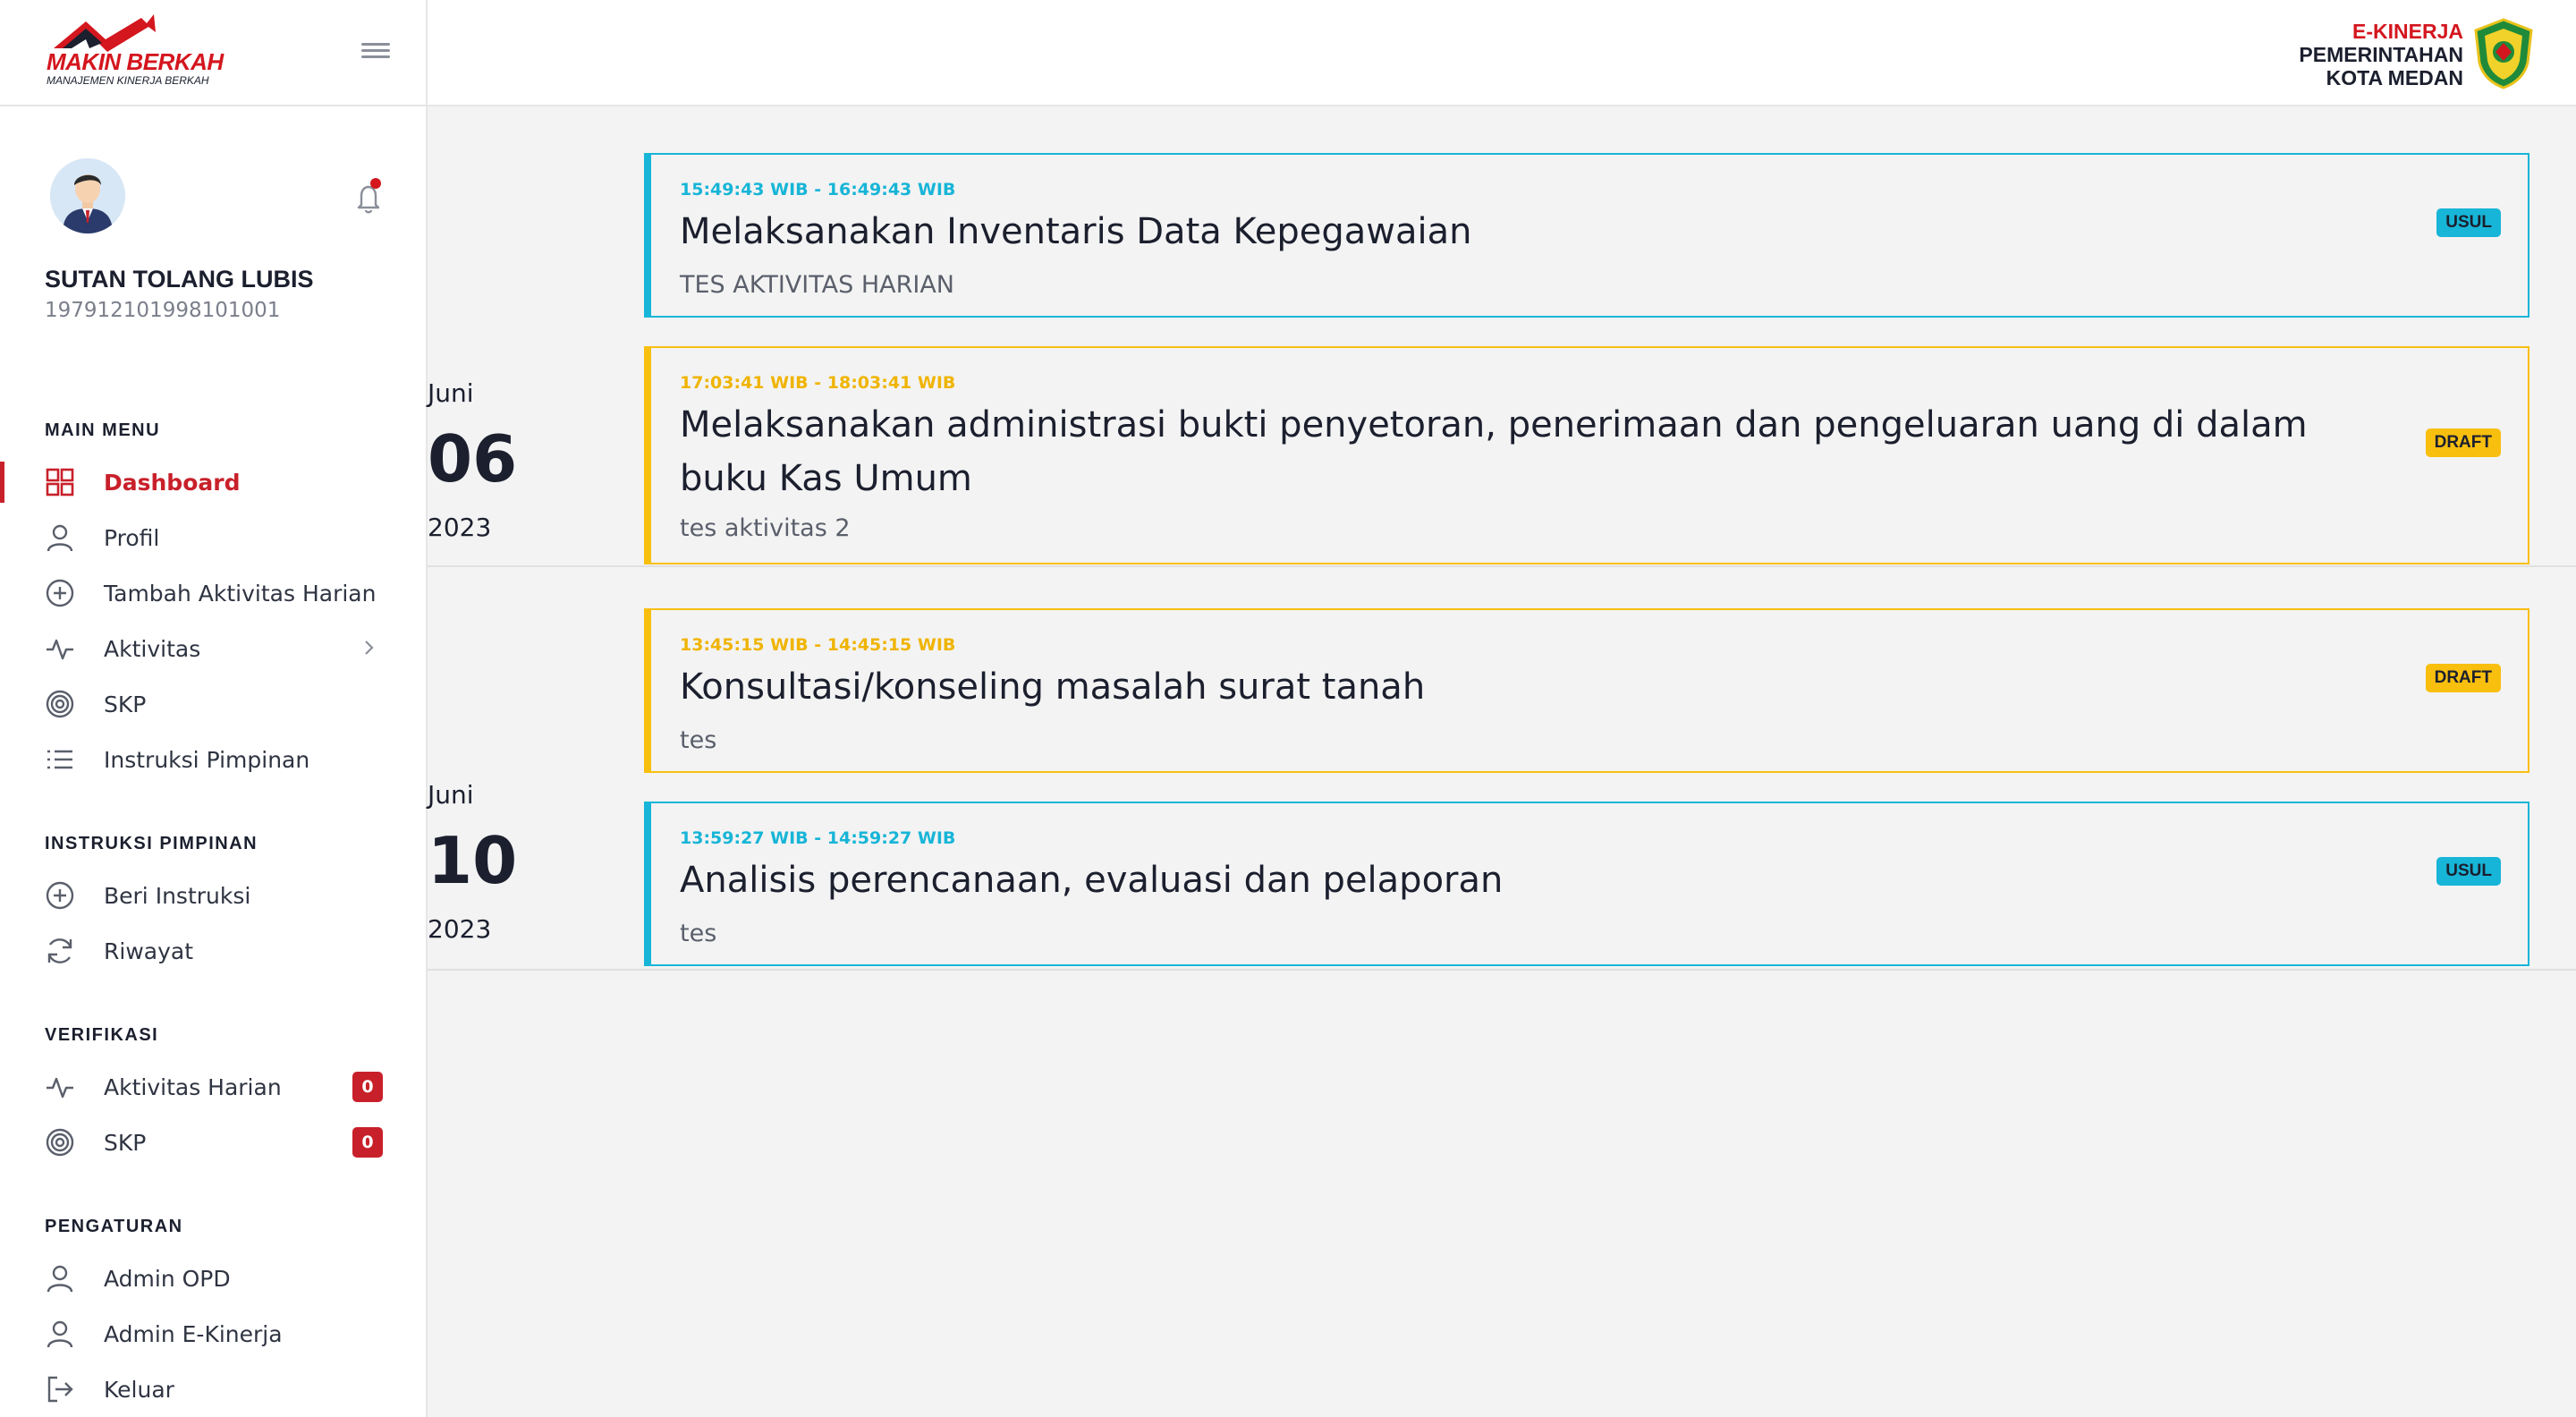 Image resolution: width=2576 pixels, height=1417 pixels. I want to click on sidebar-item-label: Aktivitas, so click(152, 649).